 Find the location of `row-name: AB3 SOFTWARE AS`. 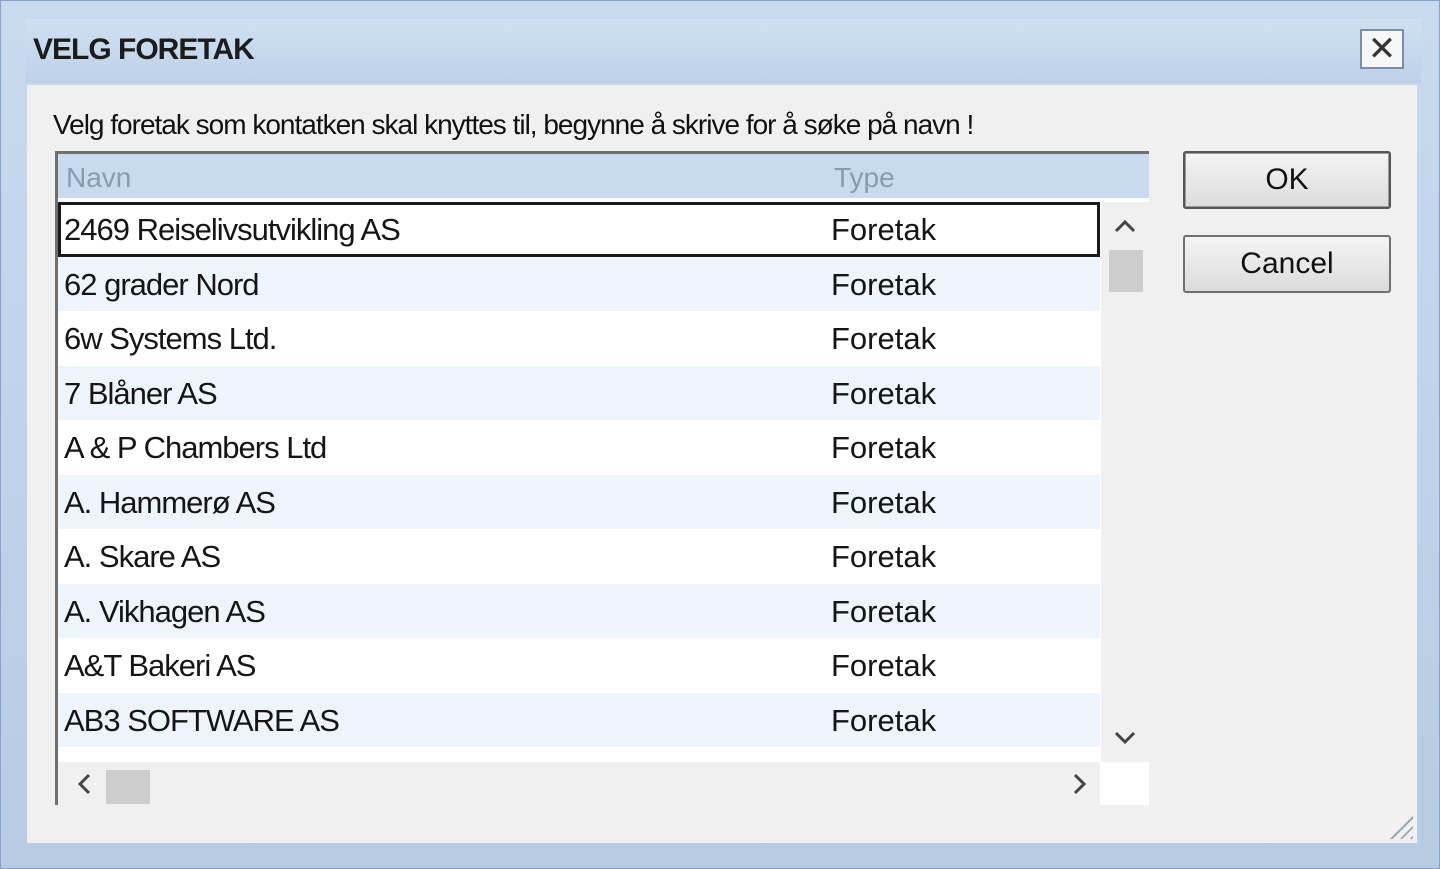

row-name: AB3 SOFTWARE AS is located at coordinates (202, 720).